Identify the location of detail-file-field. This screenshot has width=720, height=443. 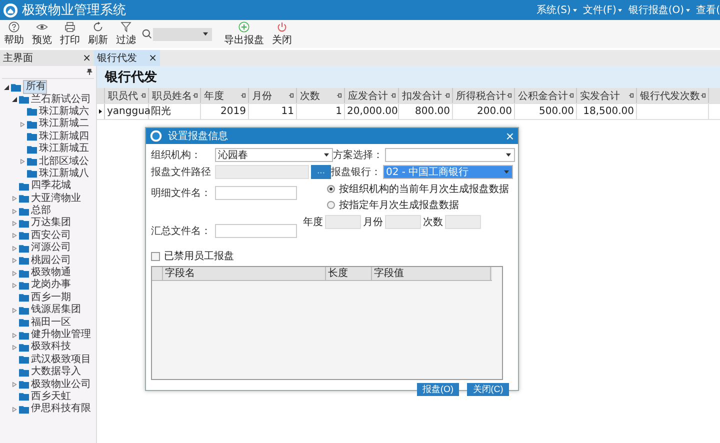
(256, 193).